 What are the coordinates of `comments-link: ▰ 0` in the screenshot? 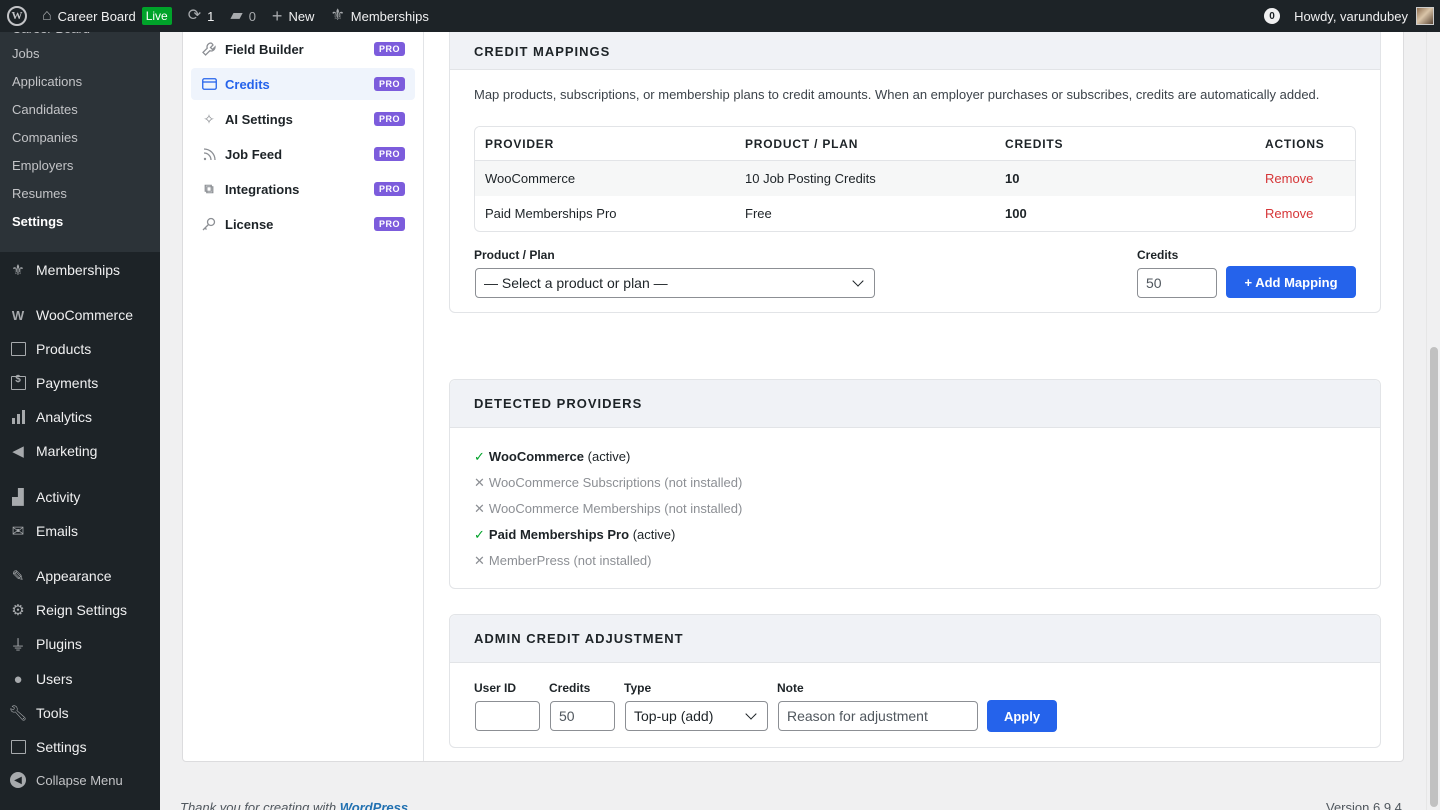 It's located at (243, 16).